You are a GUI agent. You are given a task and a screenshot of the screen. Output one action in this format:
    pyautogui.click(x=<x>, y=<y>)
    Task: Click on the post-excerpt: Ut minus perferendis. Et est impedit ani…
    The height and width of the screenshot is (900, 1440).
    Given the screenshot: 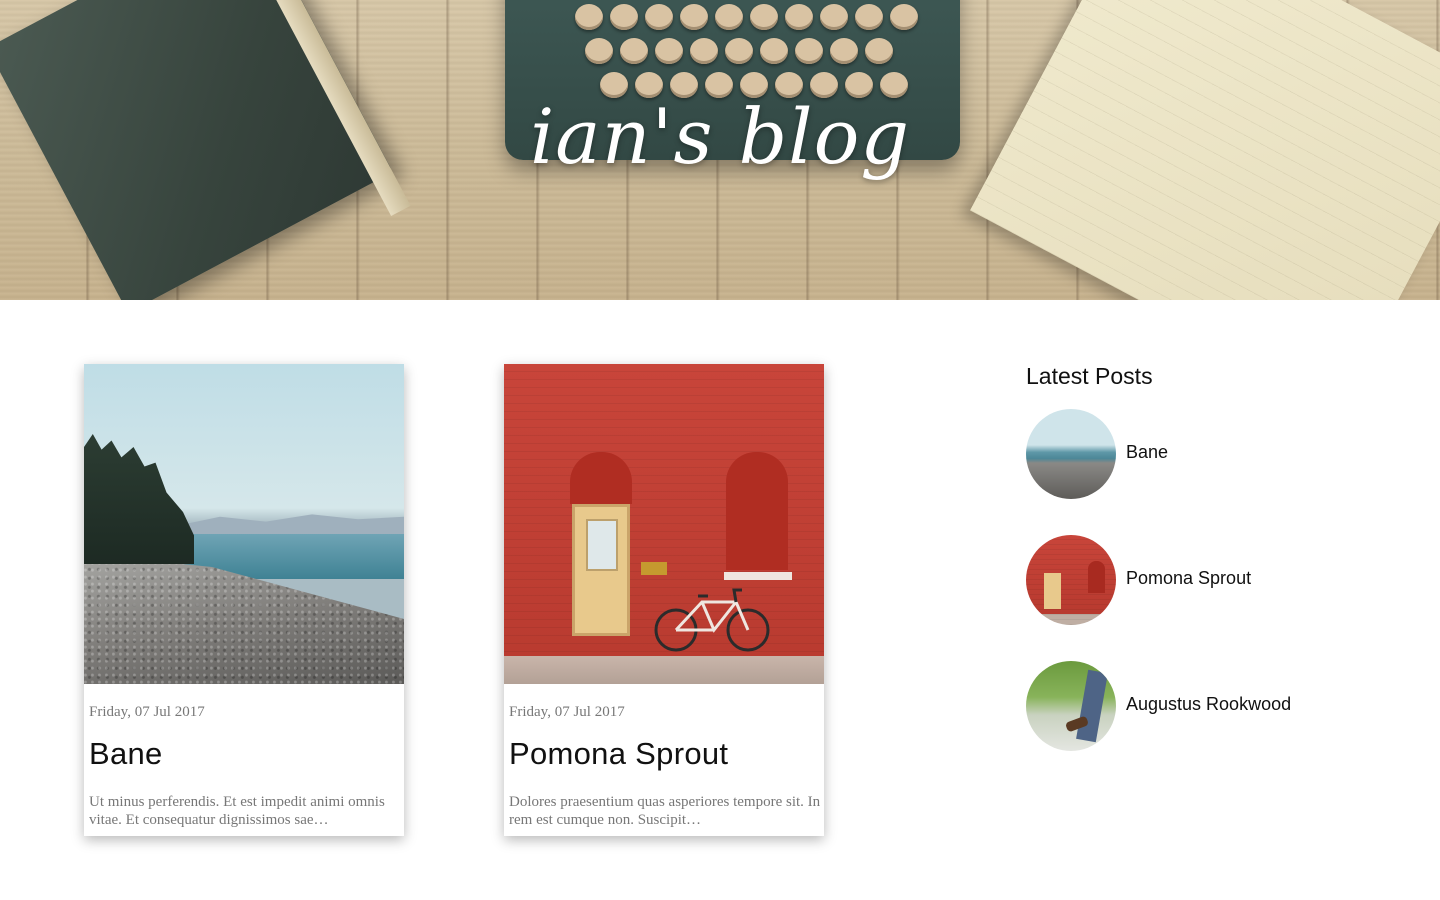 What is the action you would take?
    pyautogui.click(x=237, y=811)
    